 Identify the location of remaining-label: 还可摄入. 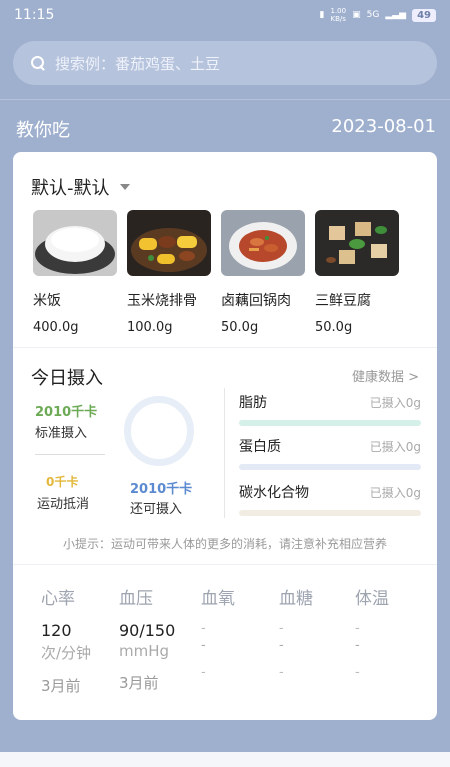
(156, 509).